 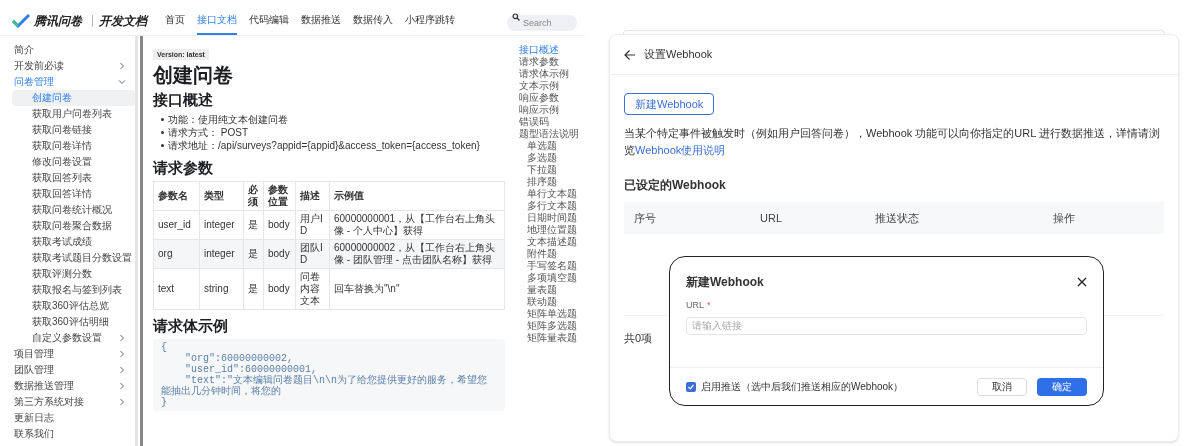 I want to click on bullet-text: 功能：使用纯文本创建问卷, so click(x=228, y=119).